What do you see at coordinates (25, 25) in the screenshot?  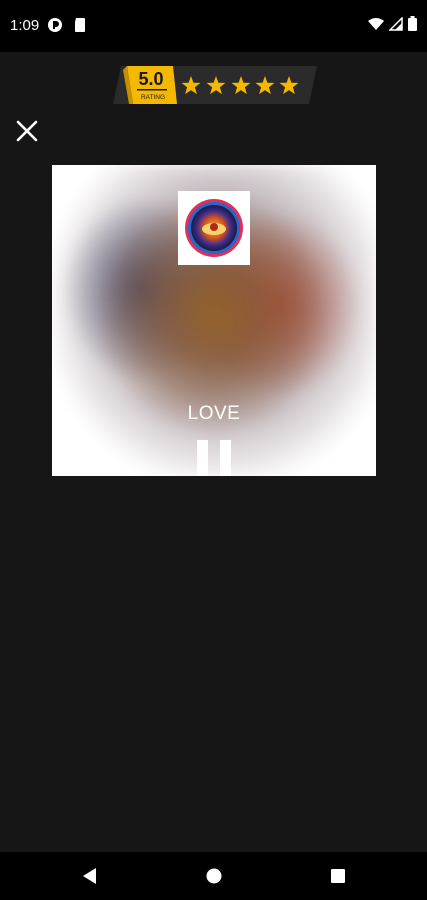 I see `status-time: 1:09` at bounding box center [25, 25].